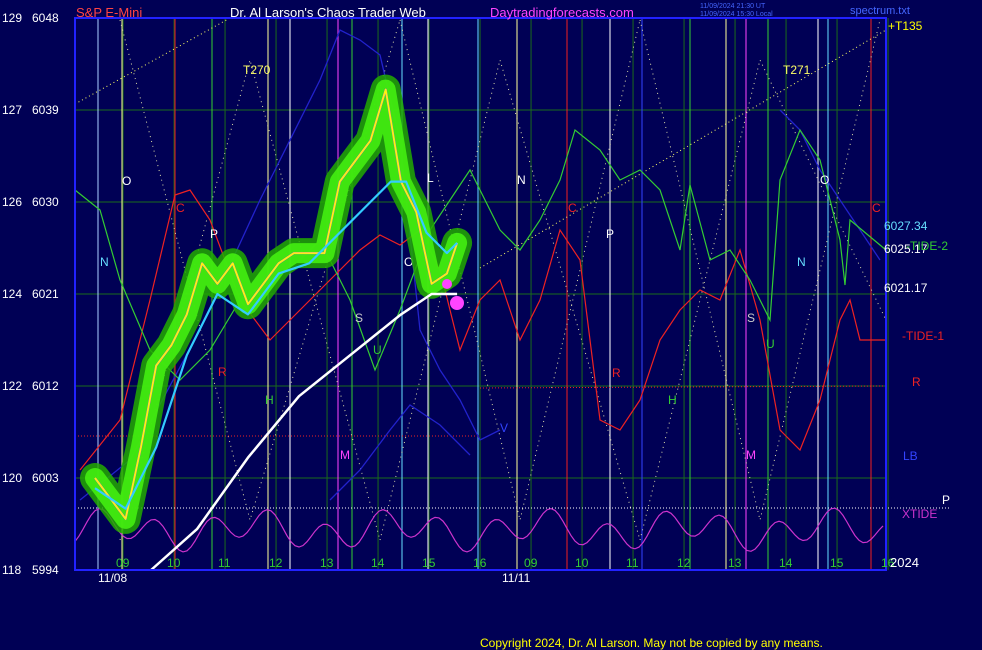 The height and width of the screenshot is (650, 982). What do you see at coordinates (480, 563) in the screenshot?
I see `x-hour-label: 16` at bounding box center [480, 563].